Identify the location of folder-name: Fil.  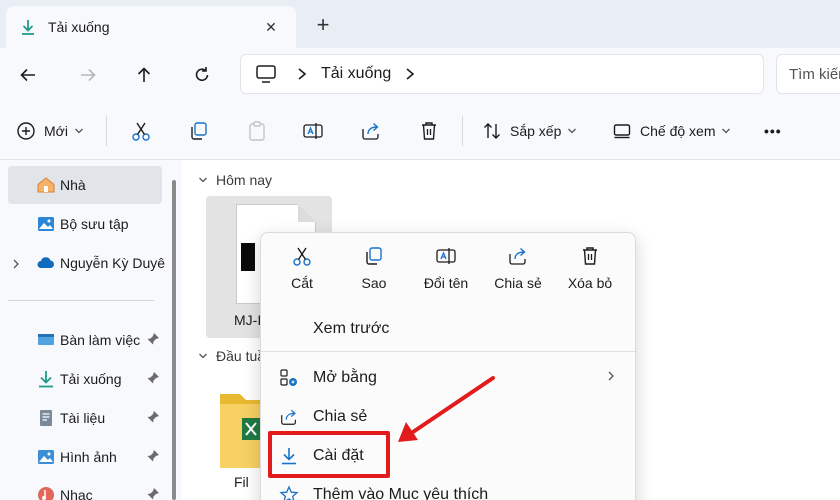
(241, 482).